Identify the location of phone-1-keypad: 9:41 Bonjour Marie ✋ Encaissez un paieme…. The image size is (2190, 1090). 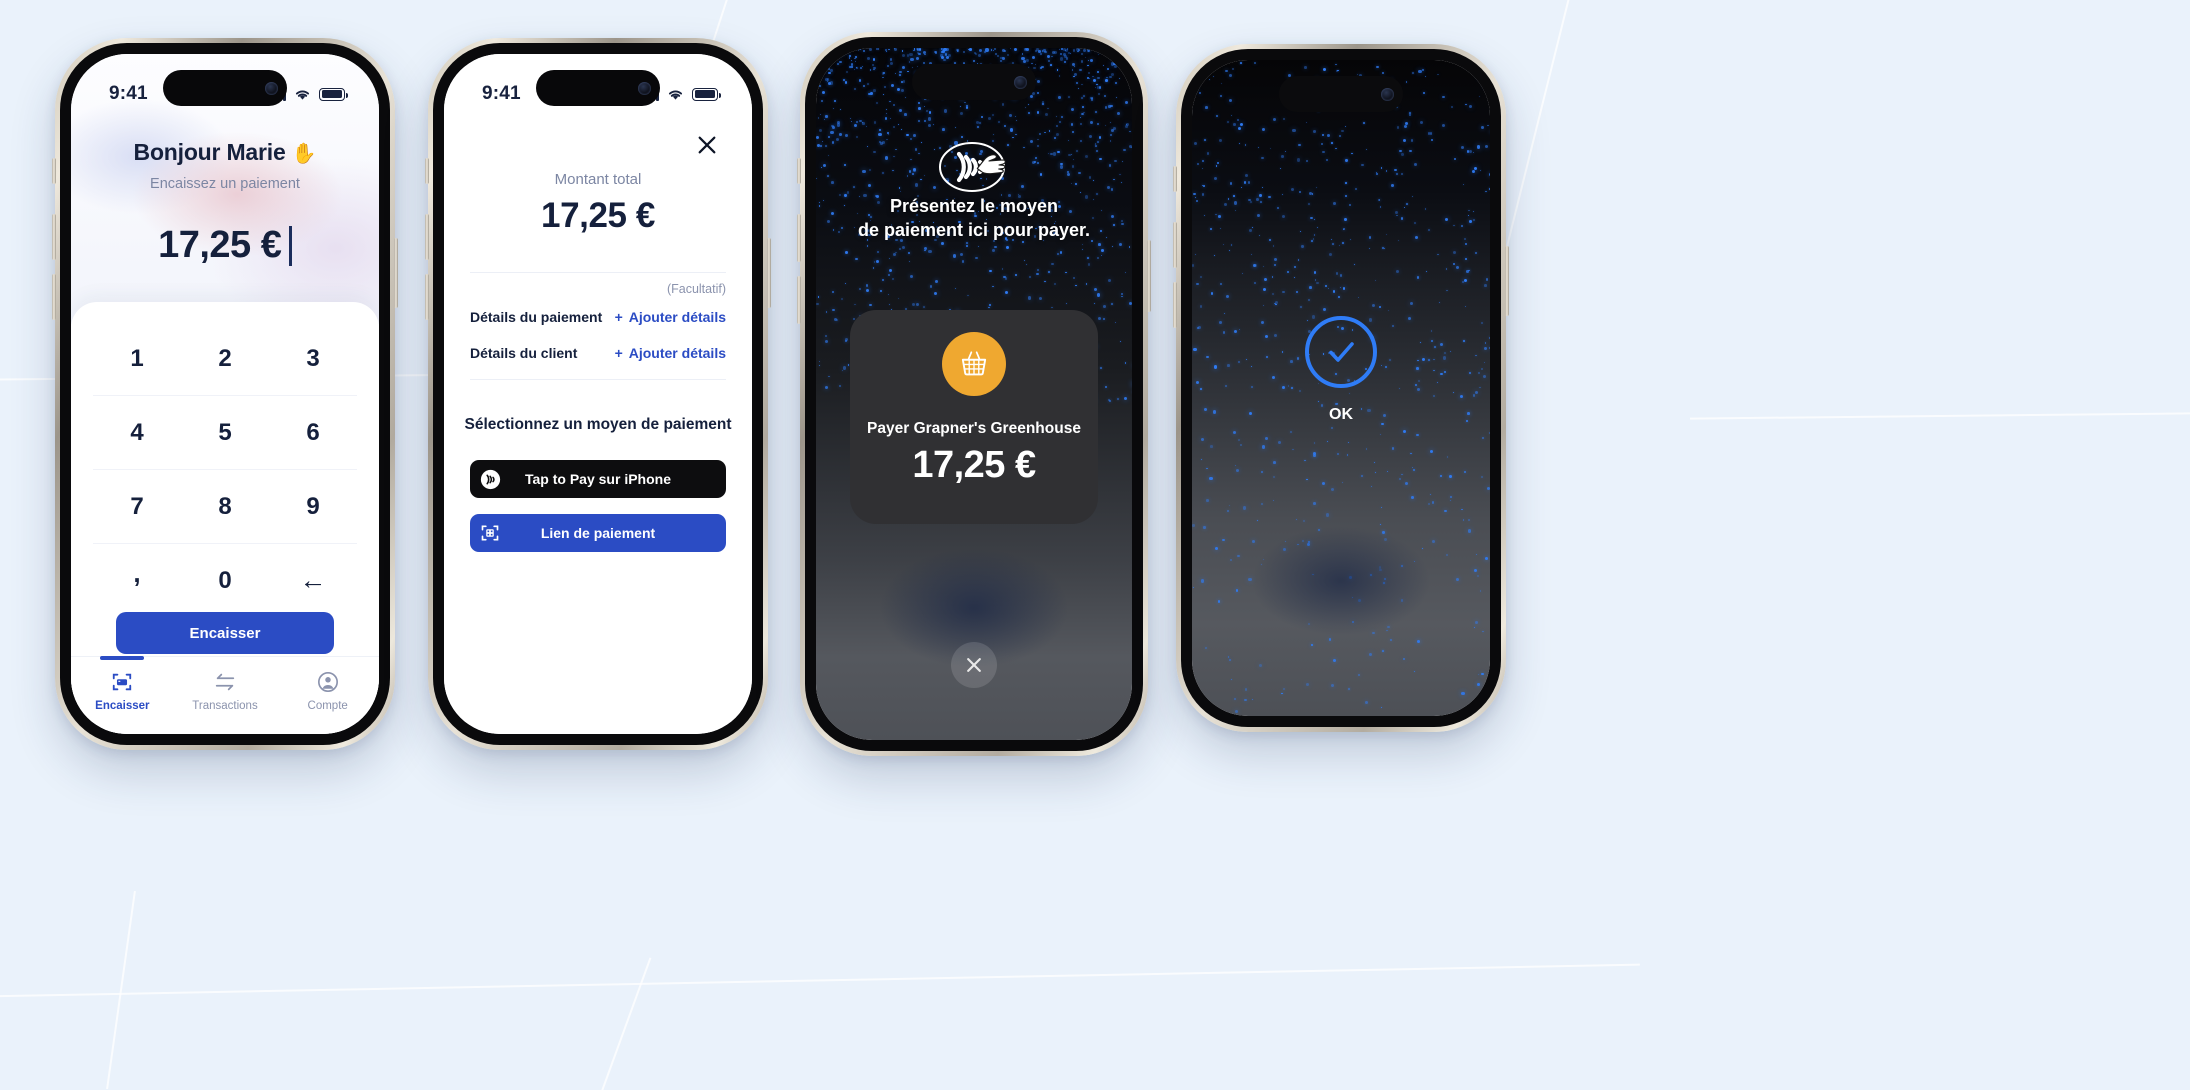
(225, 394).